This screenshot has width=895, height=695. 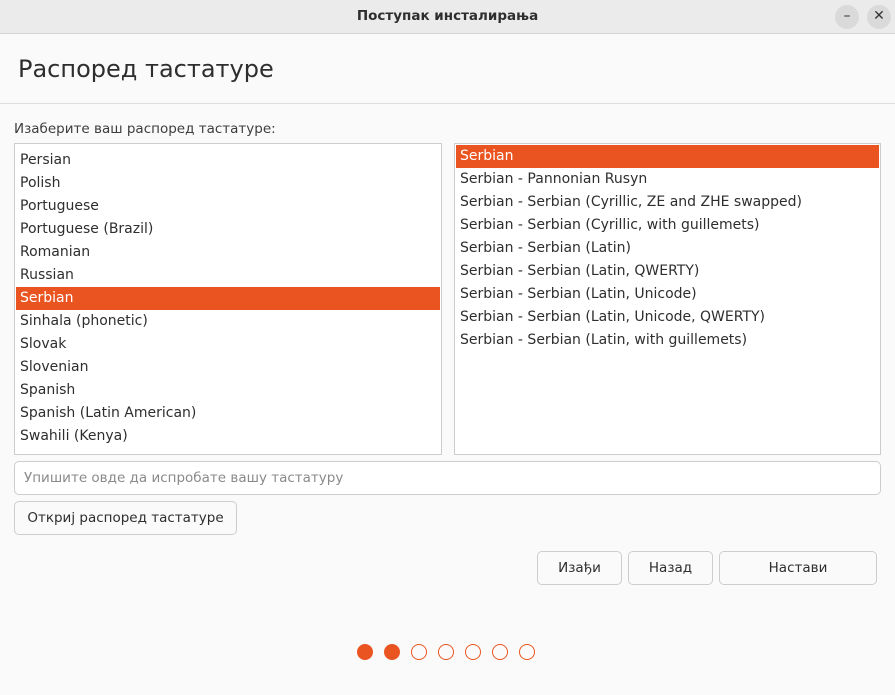 What do you see at coordinates (228, 183) in the screenshot?
I see `layout-list-item: Polish` at bounding box center [228, 183].